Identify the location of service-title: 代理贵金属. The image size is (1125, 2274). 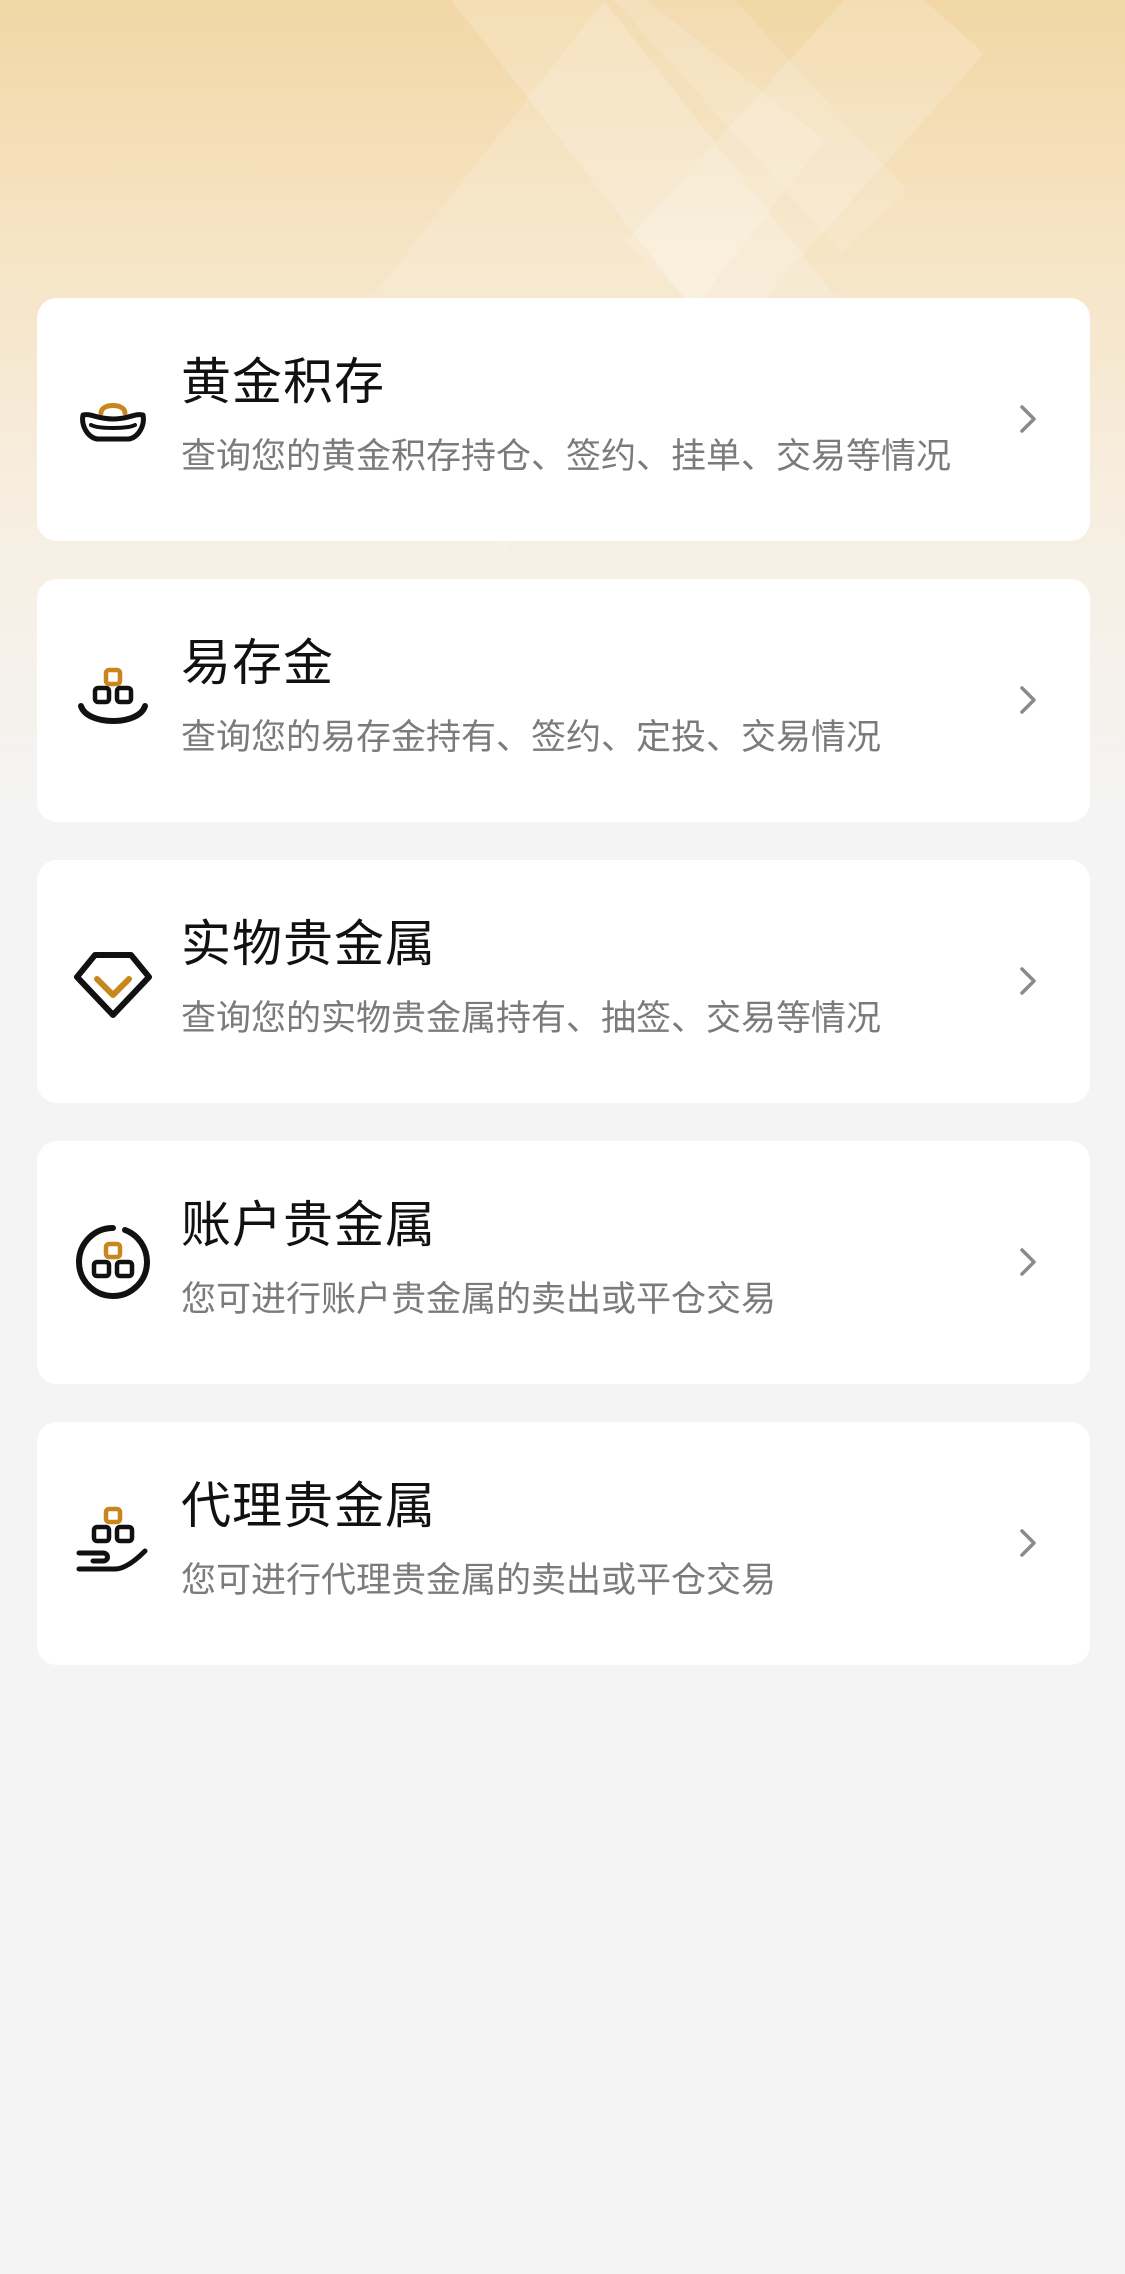
(308, 1506).